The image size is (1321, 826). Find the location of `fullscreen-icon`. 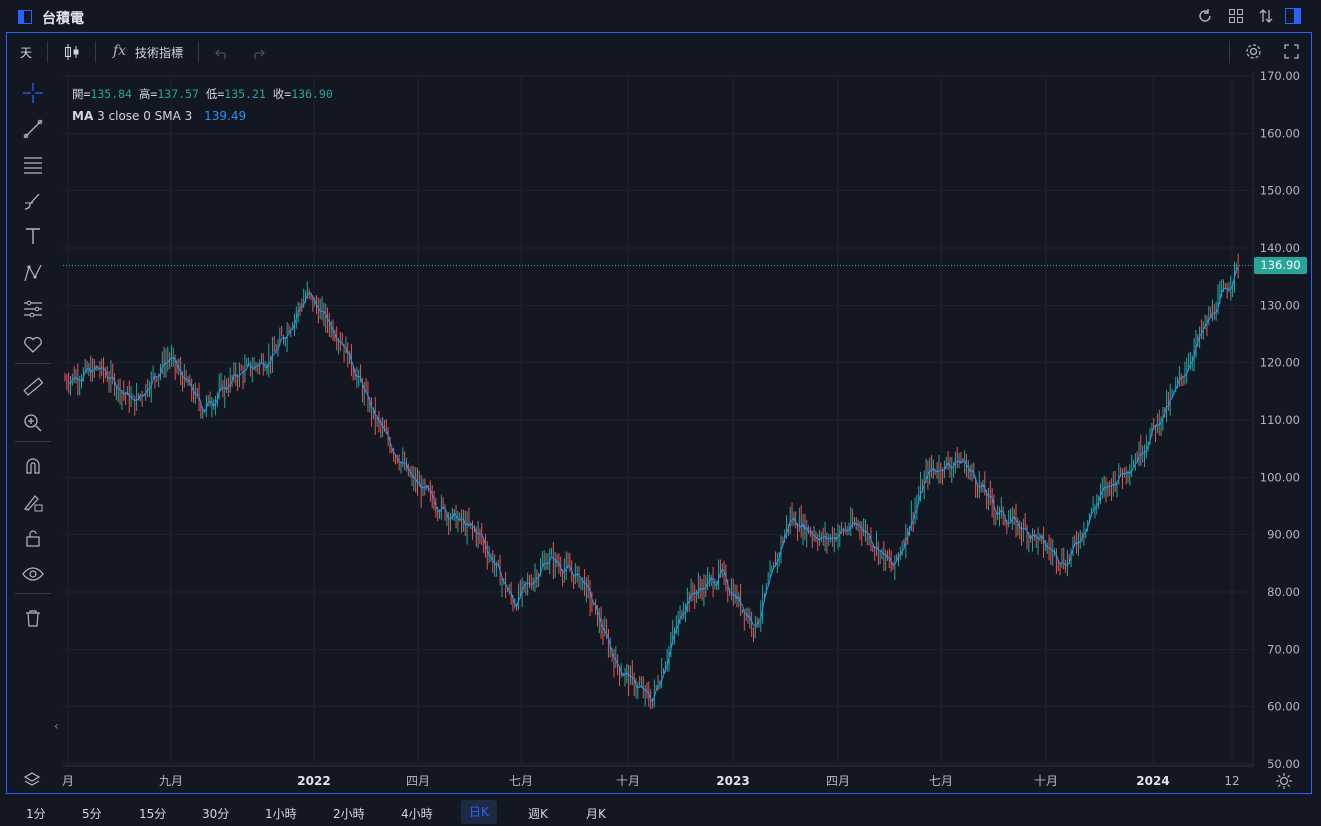

fullscreen-icon is located at coordinates (1291, 53).